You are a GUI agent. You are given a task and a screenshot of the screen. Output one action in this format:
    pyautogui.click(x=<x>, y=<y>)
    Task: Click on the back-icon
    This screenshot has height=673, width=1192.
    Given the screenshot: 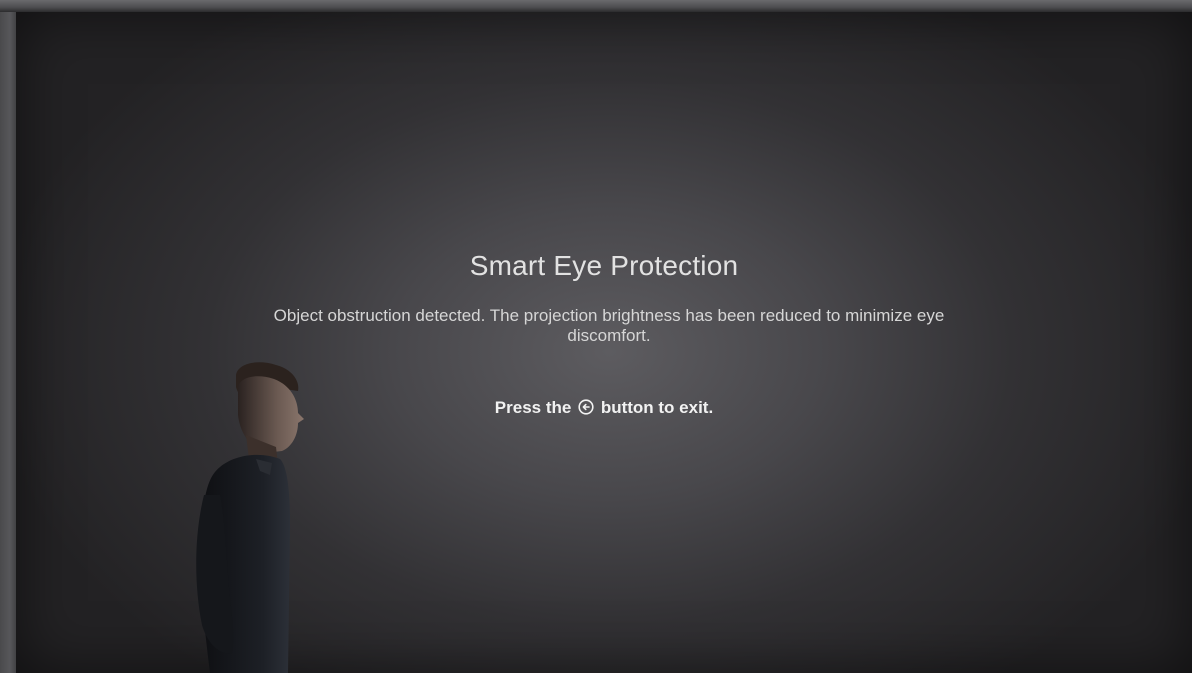 What is the action you would take?
    pyautogui.click(x=586, y=407)
    